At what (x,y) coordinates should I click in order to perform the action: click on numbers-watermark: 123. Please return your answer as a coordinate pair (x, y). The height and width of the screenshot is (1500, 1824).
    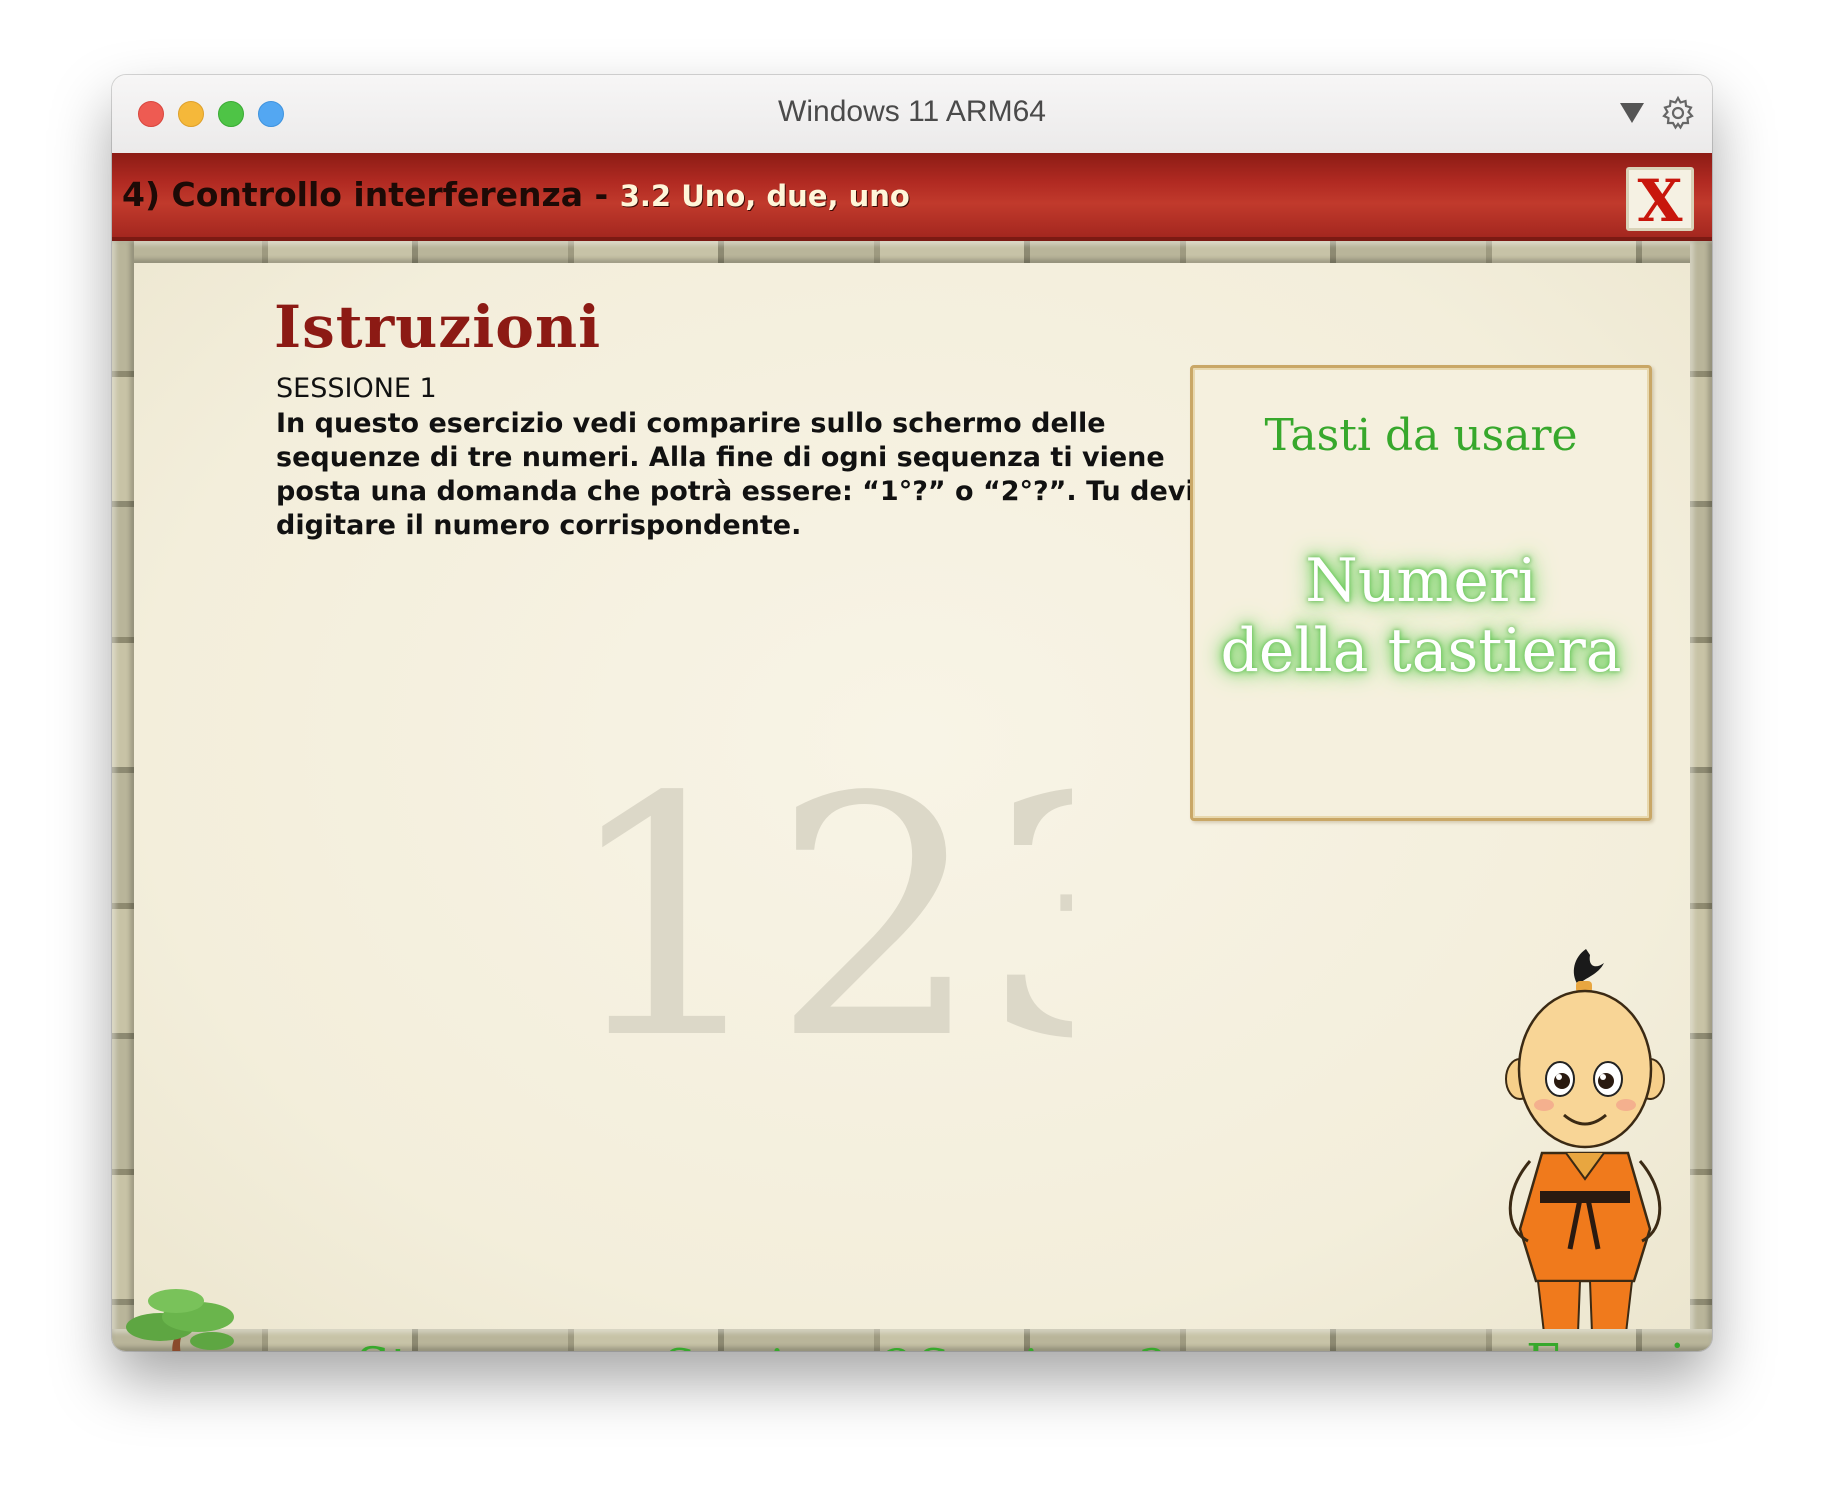
    Looking at the image, I should click on (817, 919).